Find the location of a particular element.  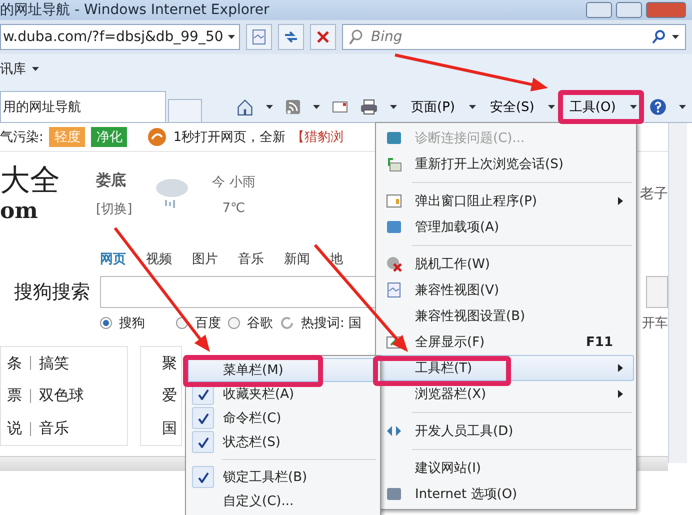

compatibility-button is located at coordinates (259, 37).